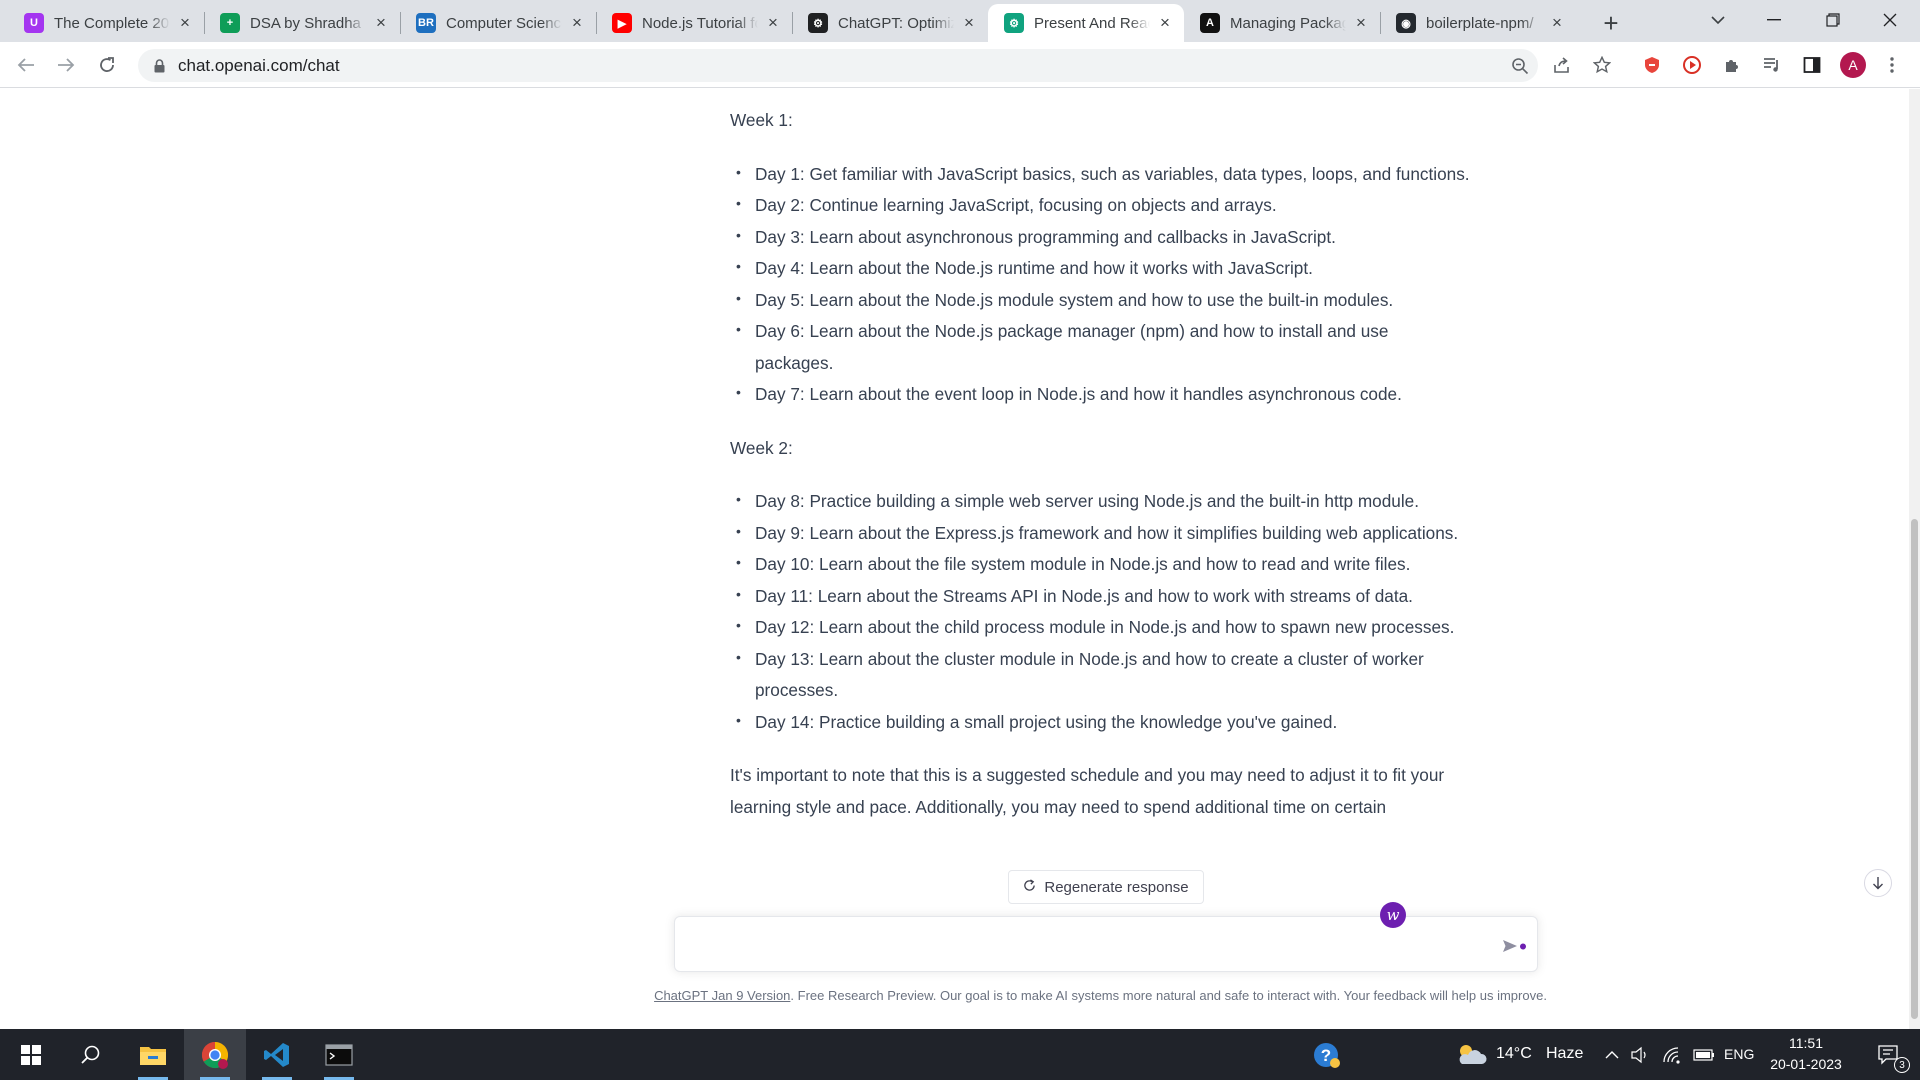 The image size is (1920, 1080). I want to click on weather-widget, so click(1471, 1054).